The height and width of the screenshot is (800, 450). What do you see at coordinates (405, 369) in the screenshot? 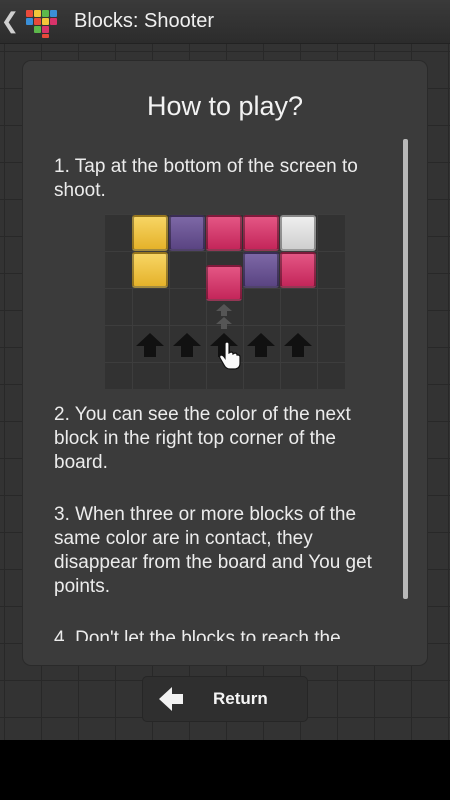
I see `scrollbar` at bounding box center [405, 369].